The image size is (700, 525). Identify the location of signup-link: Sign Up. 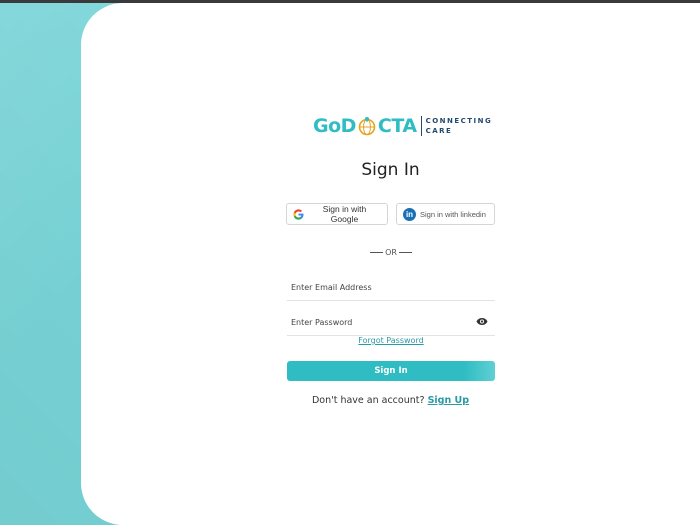
(448, 400).